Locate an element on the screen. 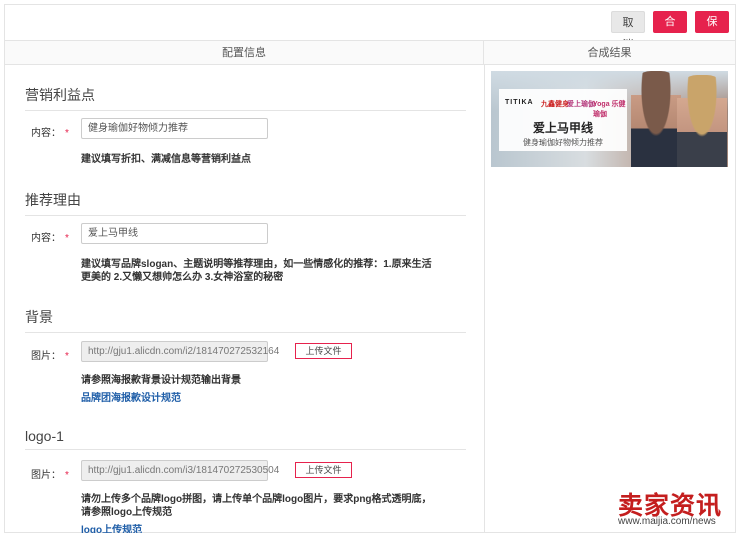 The height and width of the screenshot is (533, 750). marketing-content-input: 健身瑜伽好物倾力推荐 is located at coordinates (174, 128).